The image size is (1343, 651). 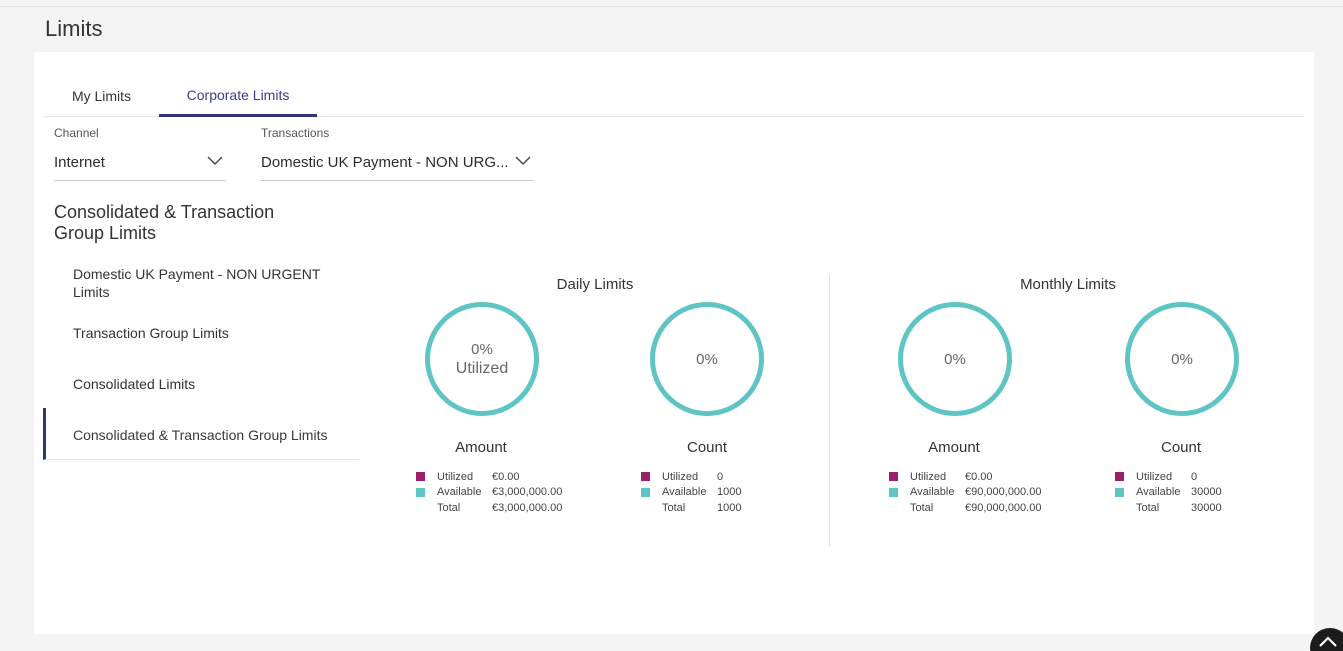 I want to click on channel-value: Internet, so click(x=79, y=162).